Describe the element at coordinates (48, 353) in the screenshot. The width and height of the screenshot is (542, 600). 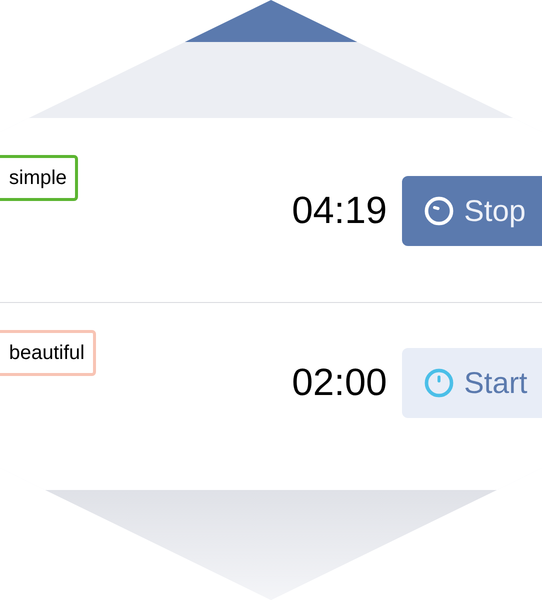
I see `tag-label: beautiful` at that location.